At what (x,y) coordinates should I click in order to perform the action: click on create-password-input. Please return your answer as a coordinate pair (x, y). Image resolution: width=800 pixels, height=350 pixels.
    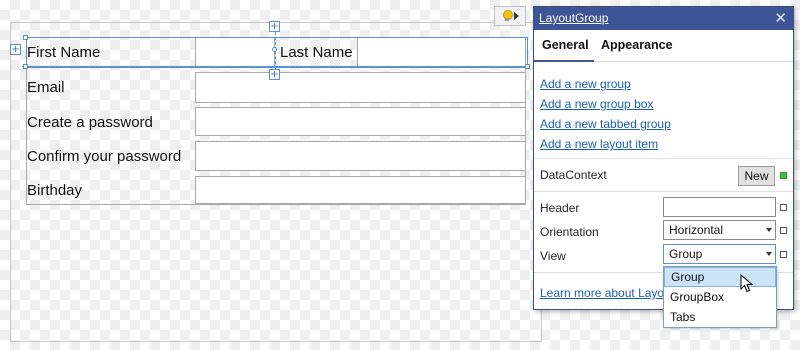
    Looking at the image, I should click on (360, 121).